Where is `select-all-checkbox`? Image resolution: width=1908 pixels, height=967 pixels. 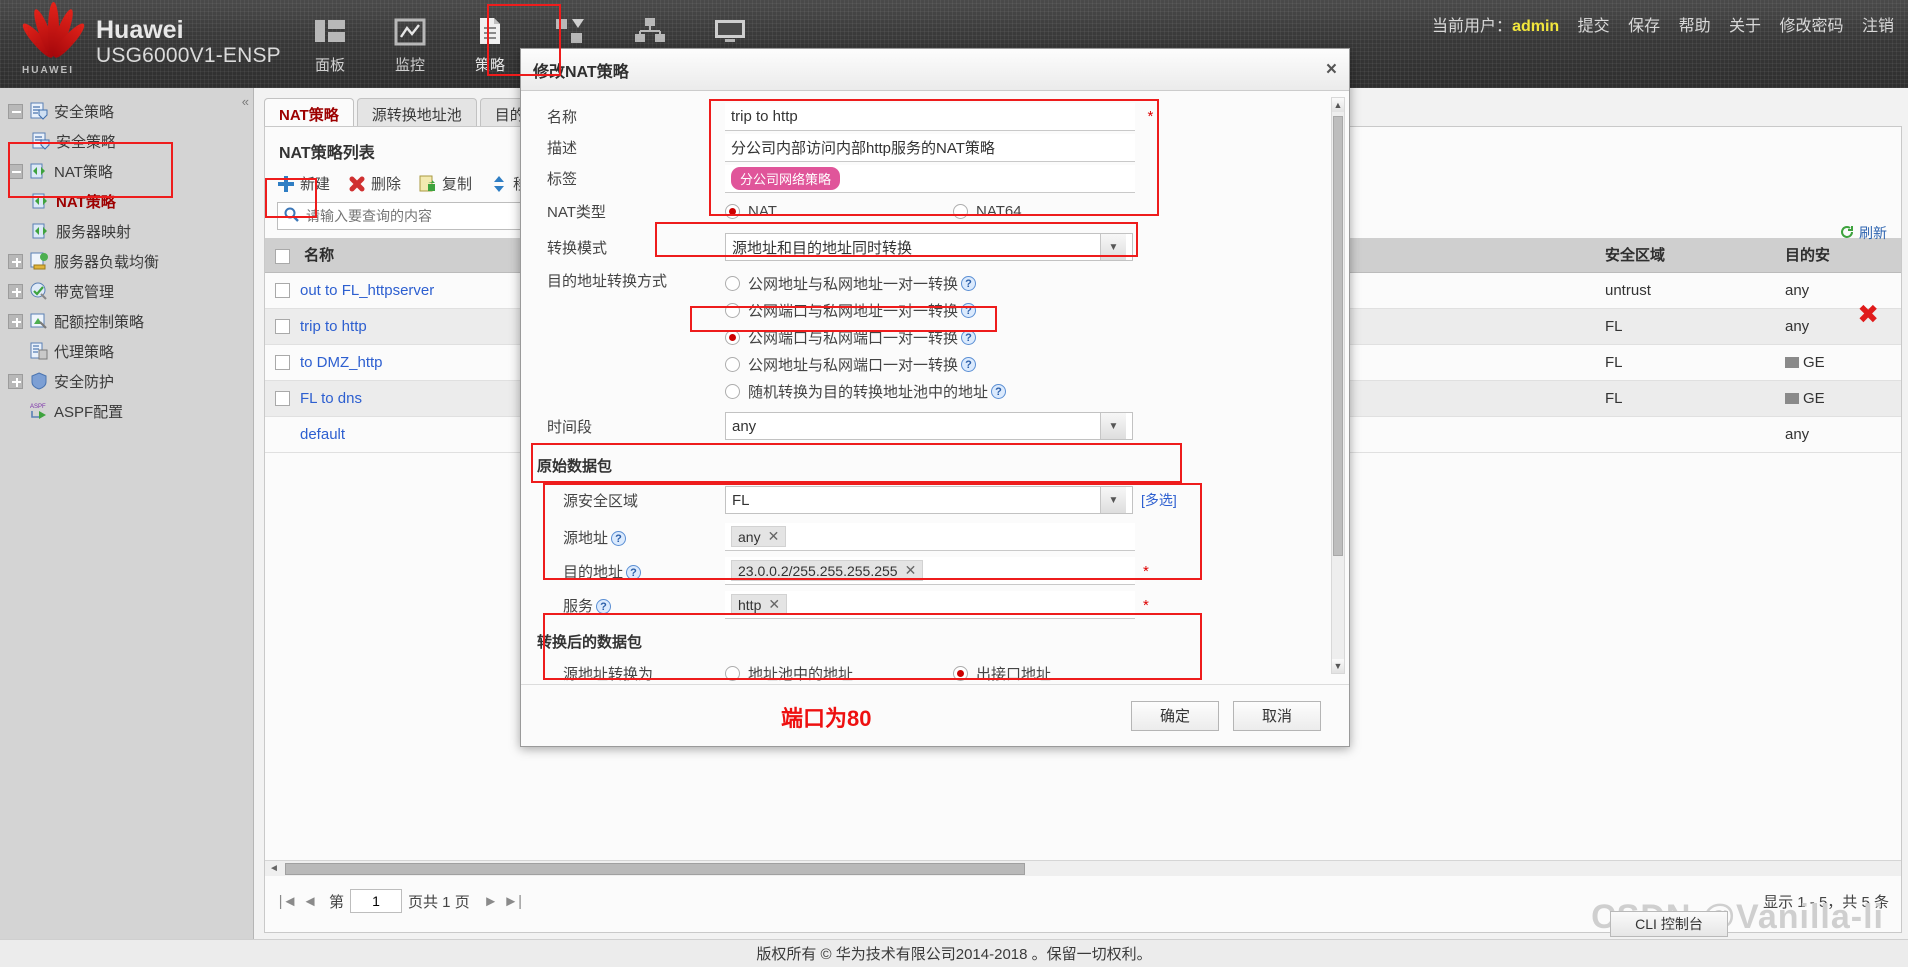 select-all-checkbox is located at coordinates (282, 256).